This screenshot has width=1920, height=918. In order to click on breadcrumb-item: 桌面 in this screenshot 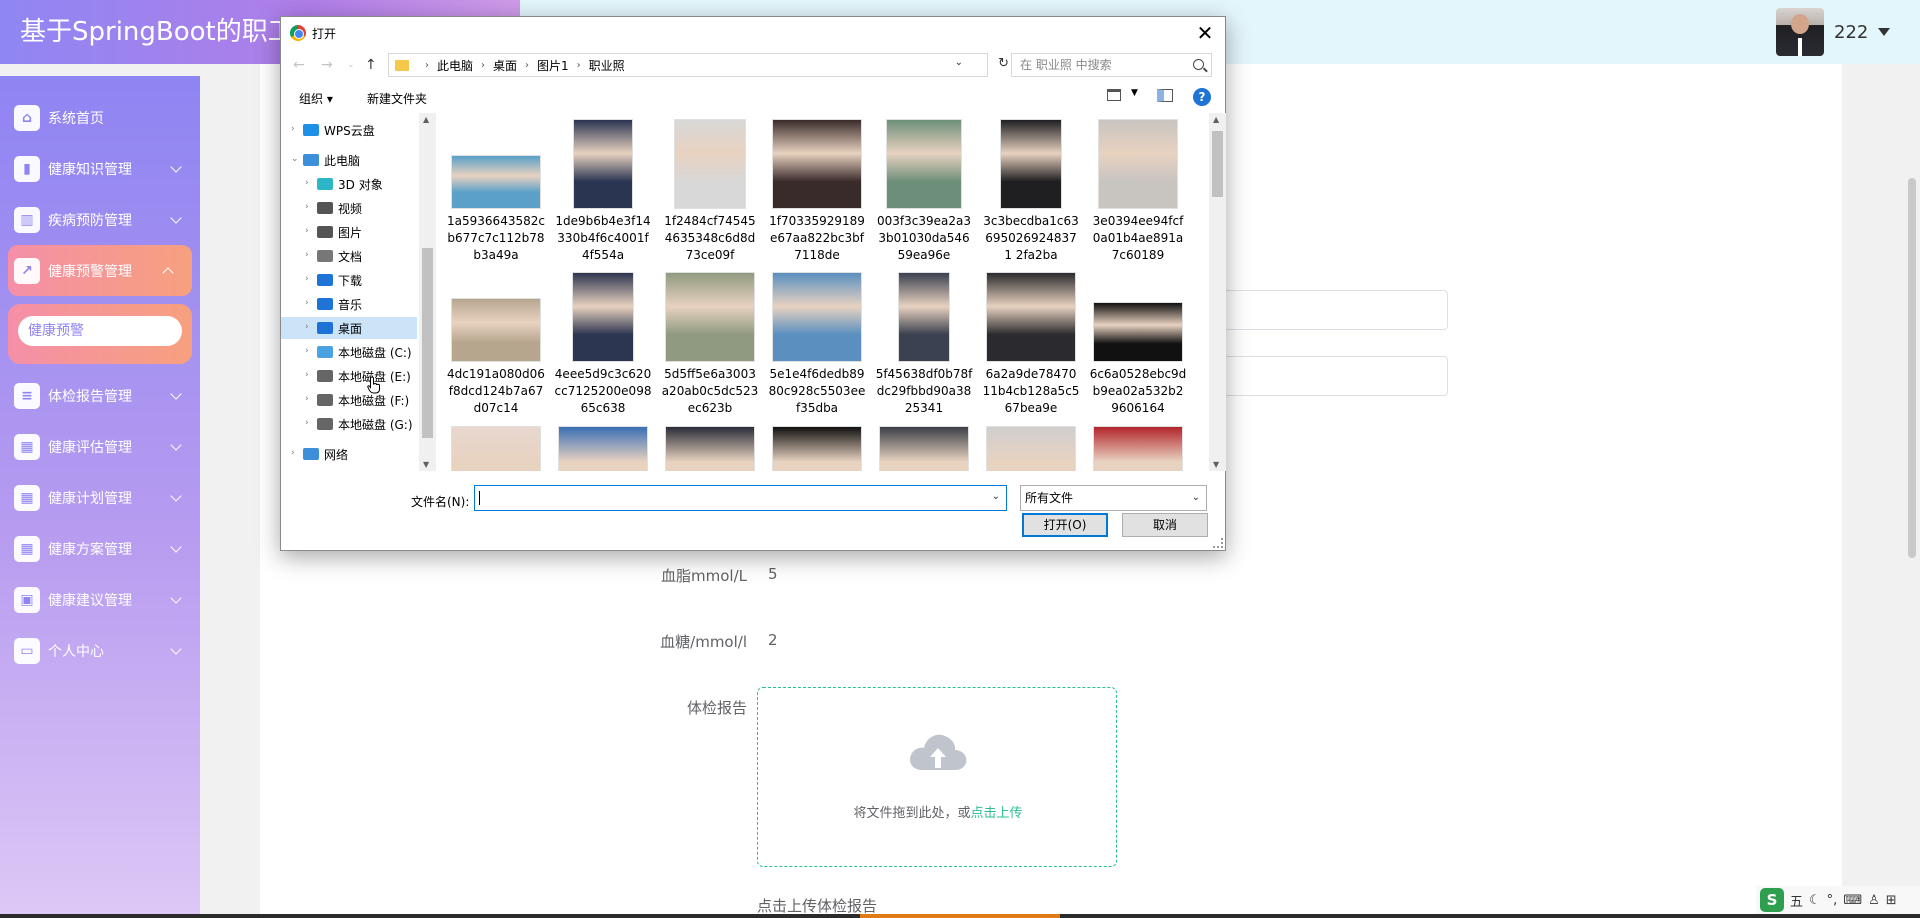, I will do `click(505, 65)`.